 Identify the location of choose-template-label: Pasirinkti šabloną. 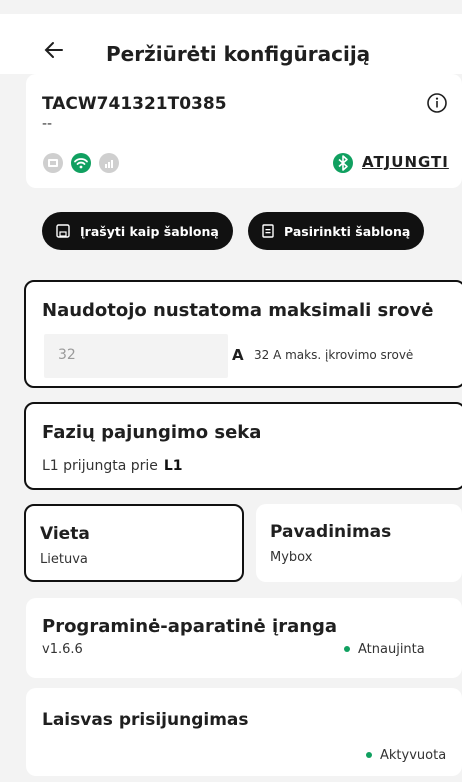
(347, 231).